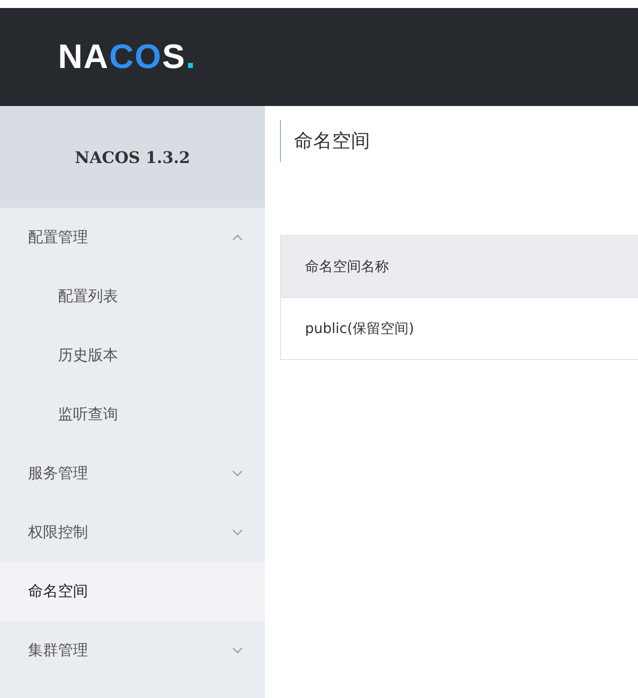 The image size is (638, 698). Describe the element at coordinates (237, 237) in the screenshot. I see `chevron-up-icon` at that location.